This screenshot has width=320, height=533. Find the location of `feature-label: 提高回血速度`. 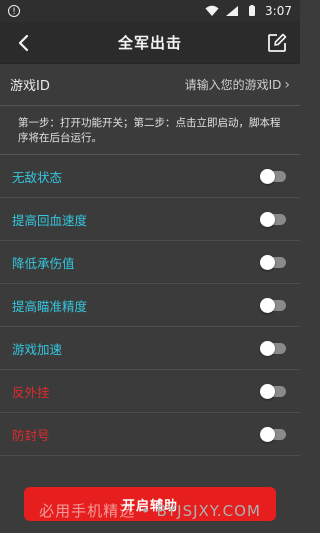

feature-label: 提高回血速度 is located at coordinates (50, 220).